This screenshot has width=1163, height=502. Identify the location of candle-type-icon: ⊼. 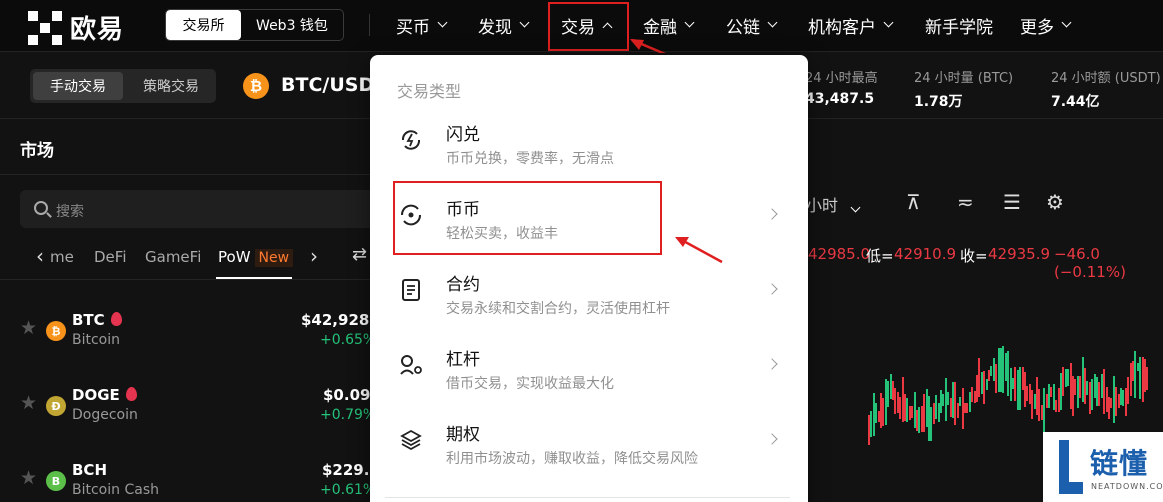
(913, 202).